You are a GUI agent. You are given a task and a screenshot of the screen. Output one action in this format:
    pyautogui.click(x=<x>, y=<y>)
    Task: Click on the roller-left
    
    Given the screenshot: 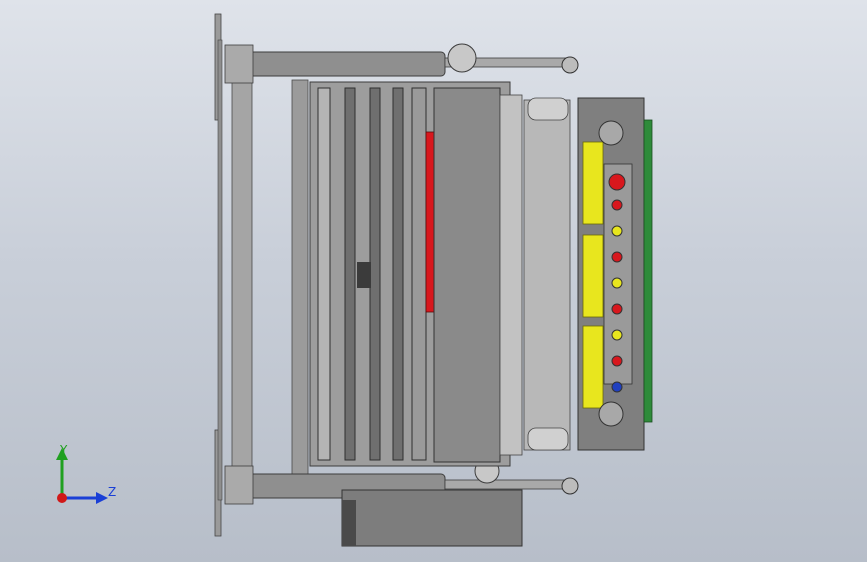 What is the action you would take?
    pyautogui.click(x=511, y=275)
    